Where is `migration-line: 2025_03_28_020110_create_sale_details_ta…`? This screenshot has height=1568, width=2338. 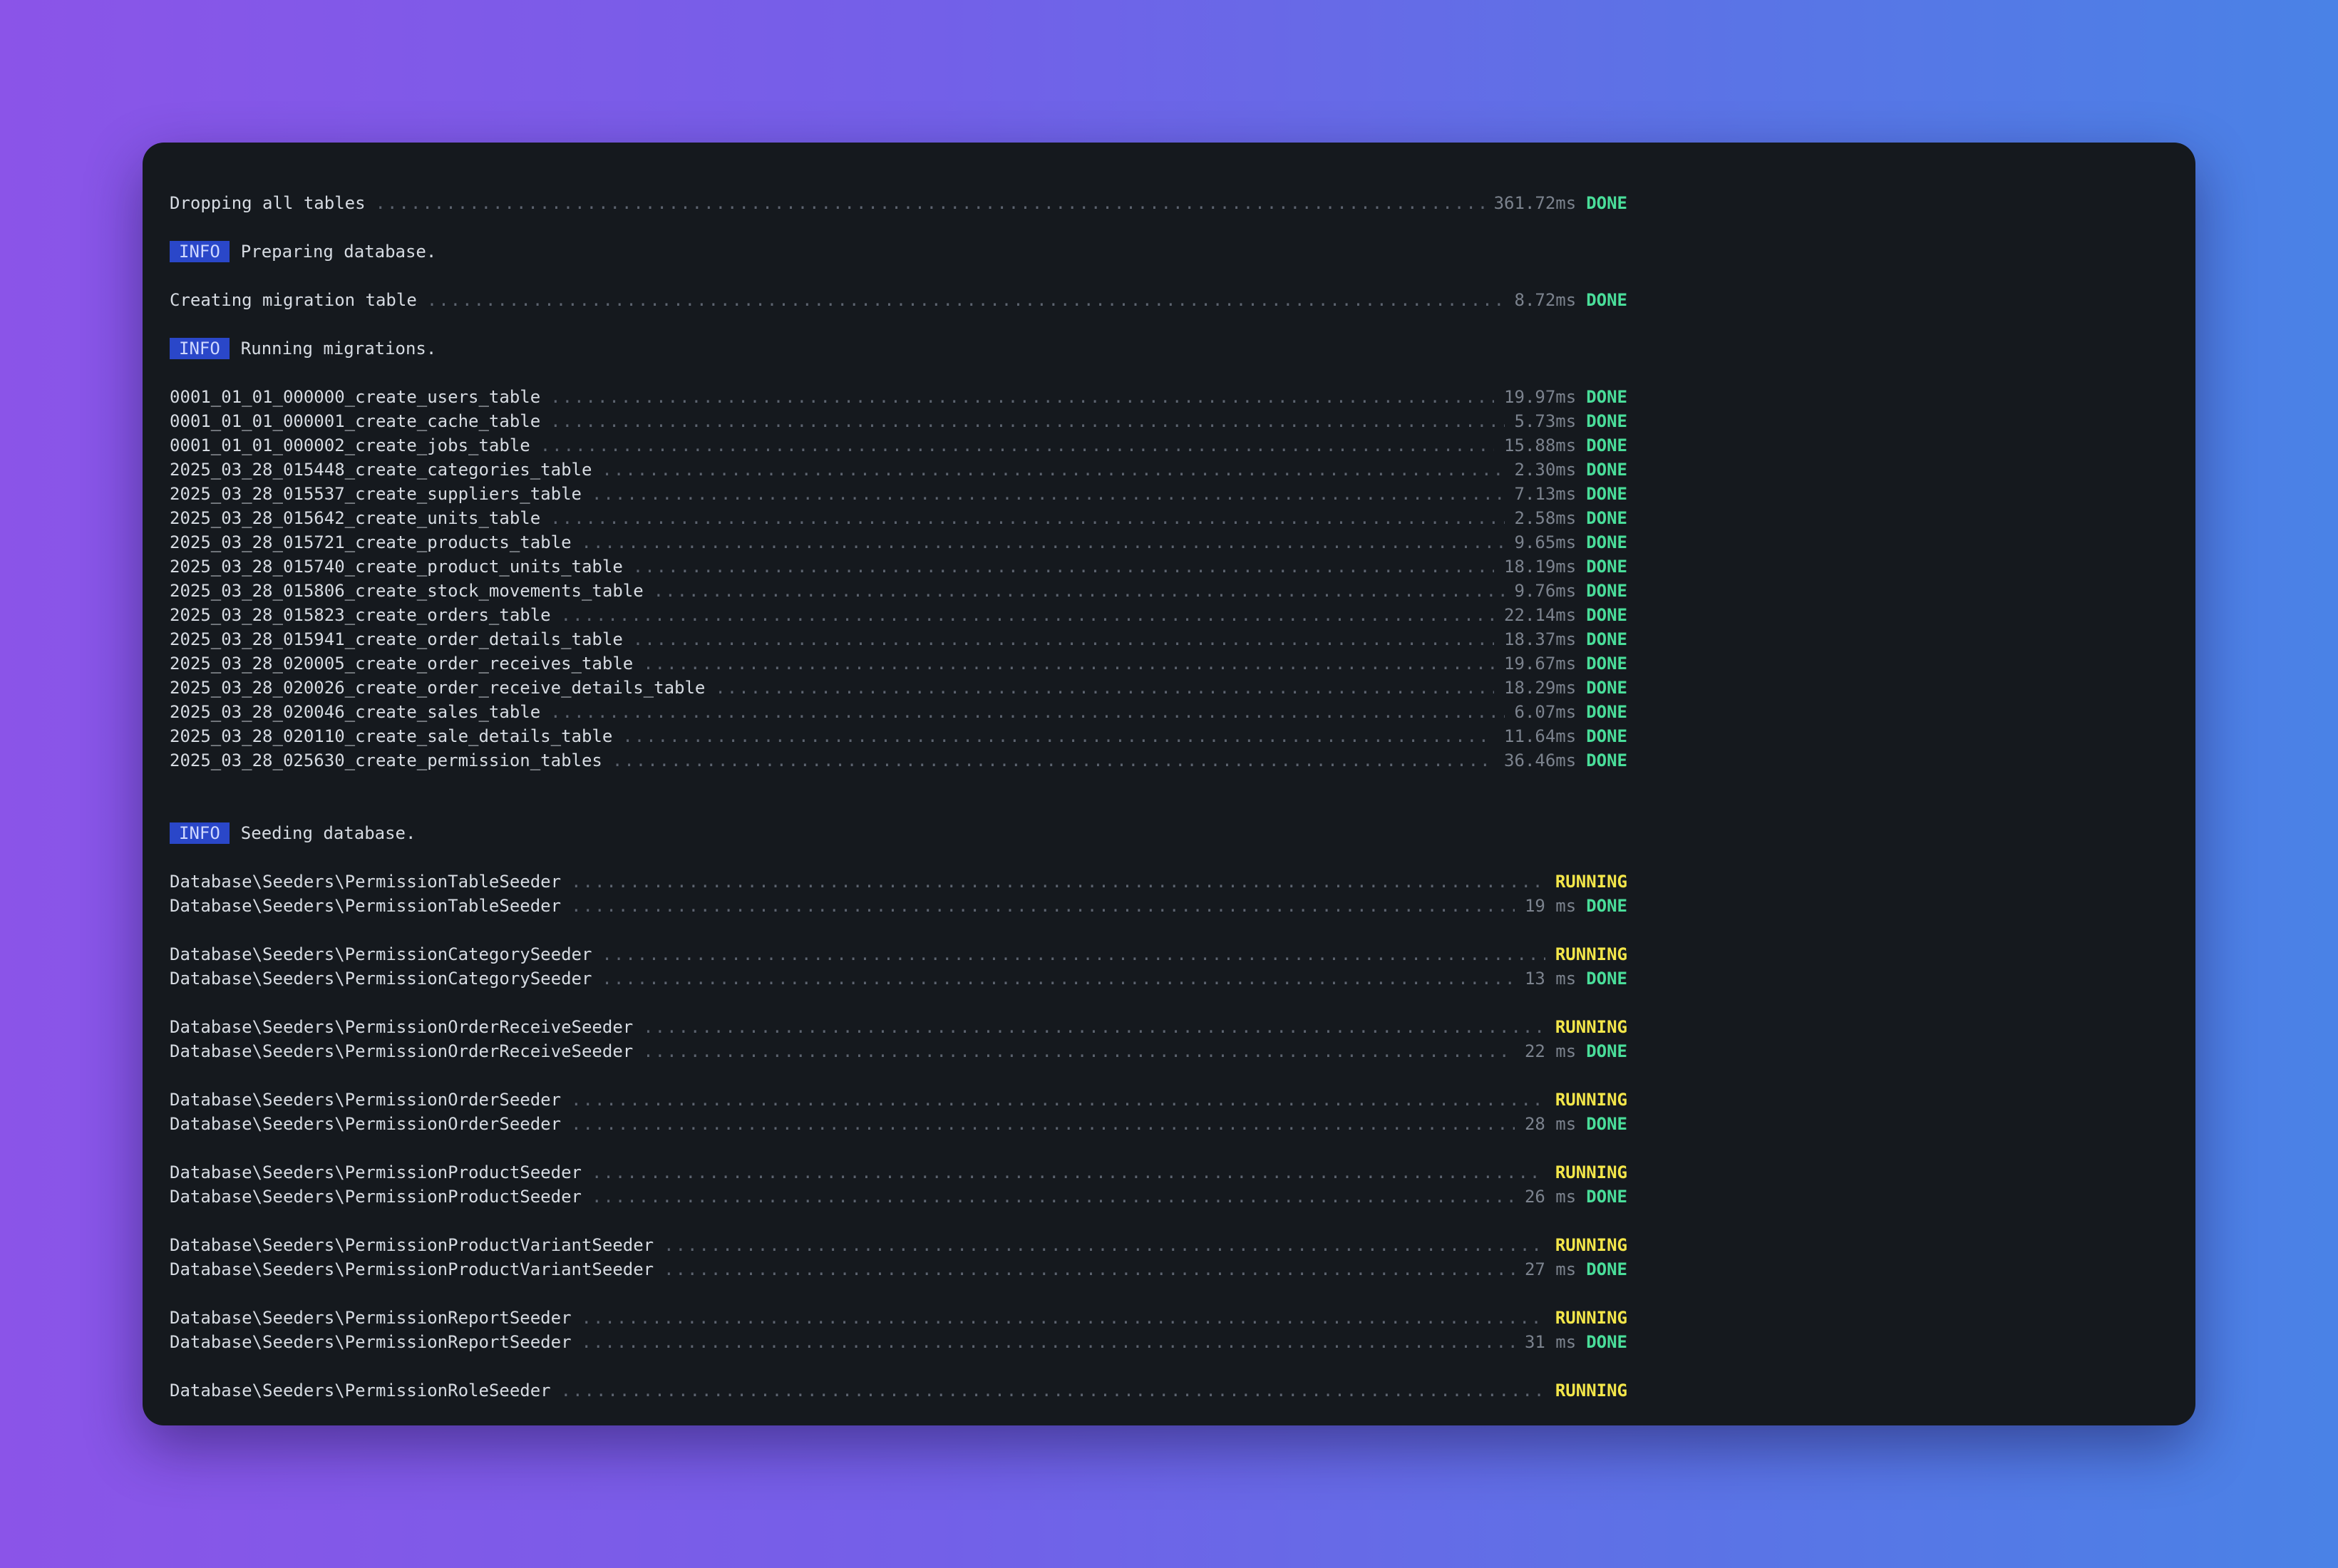 migration-line: 2025_03_28_020110_create_sale_details_ta… is located at coordinates (898, 736).